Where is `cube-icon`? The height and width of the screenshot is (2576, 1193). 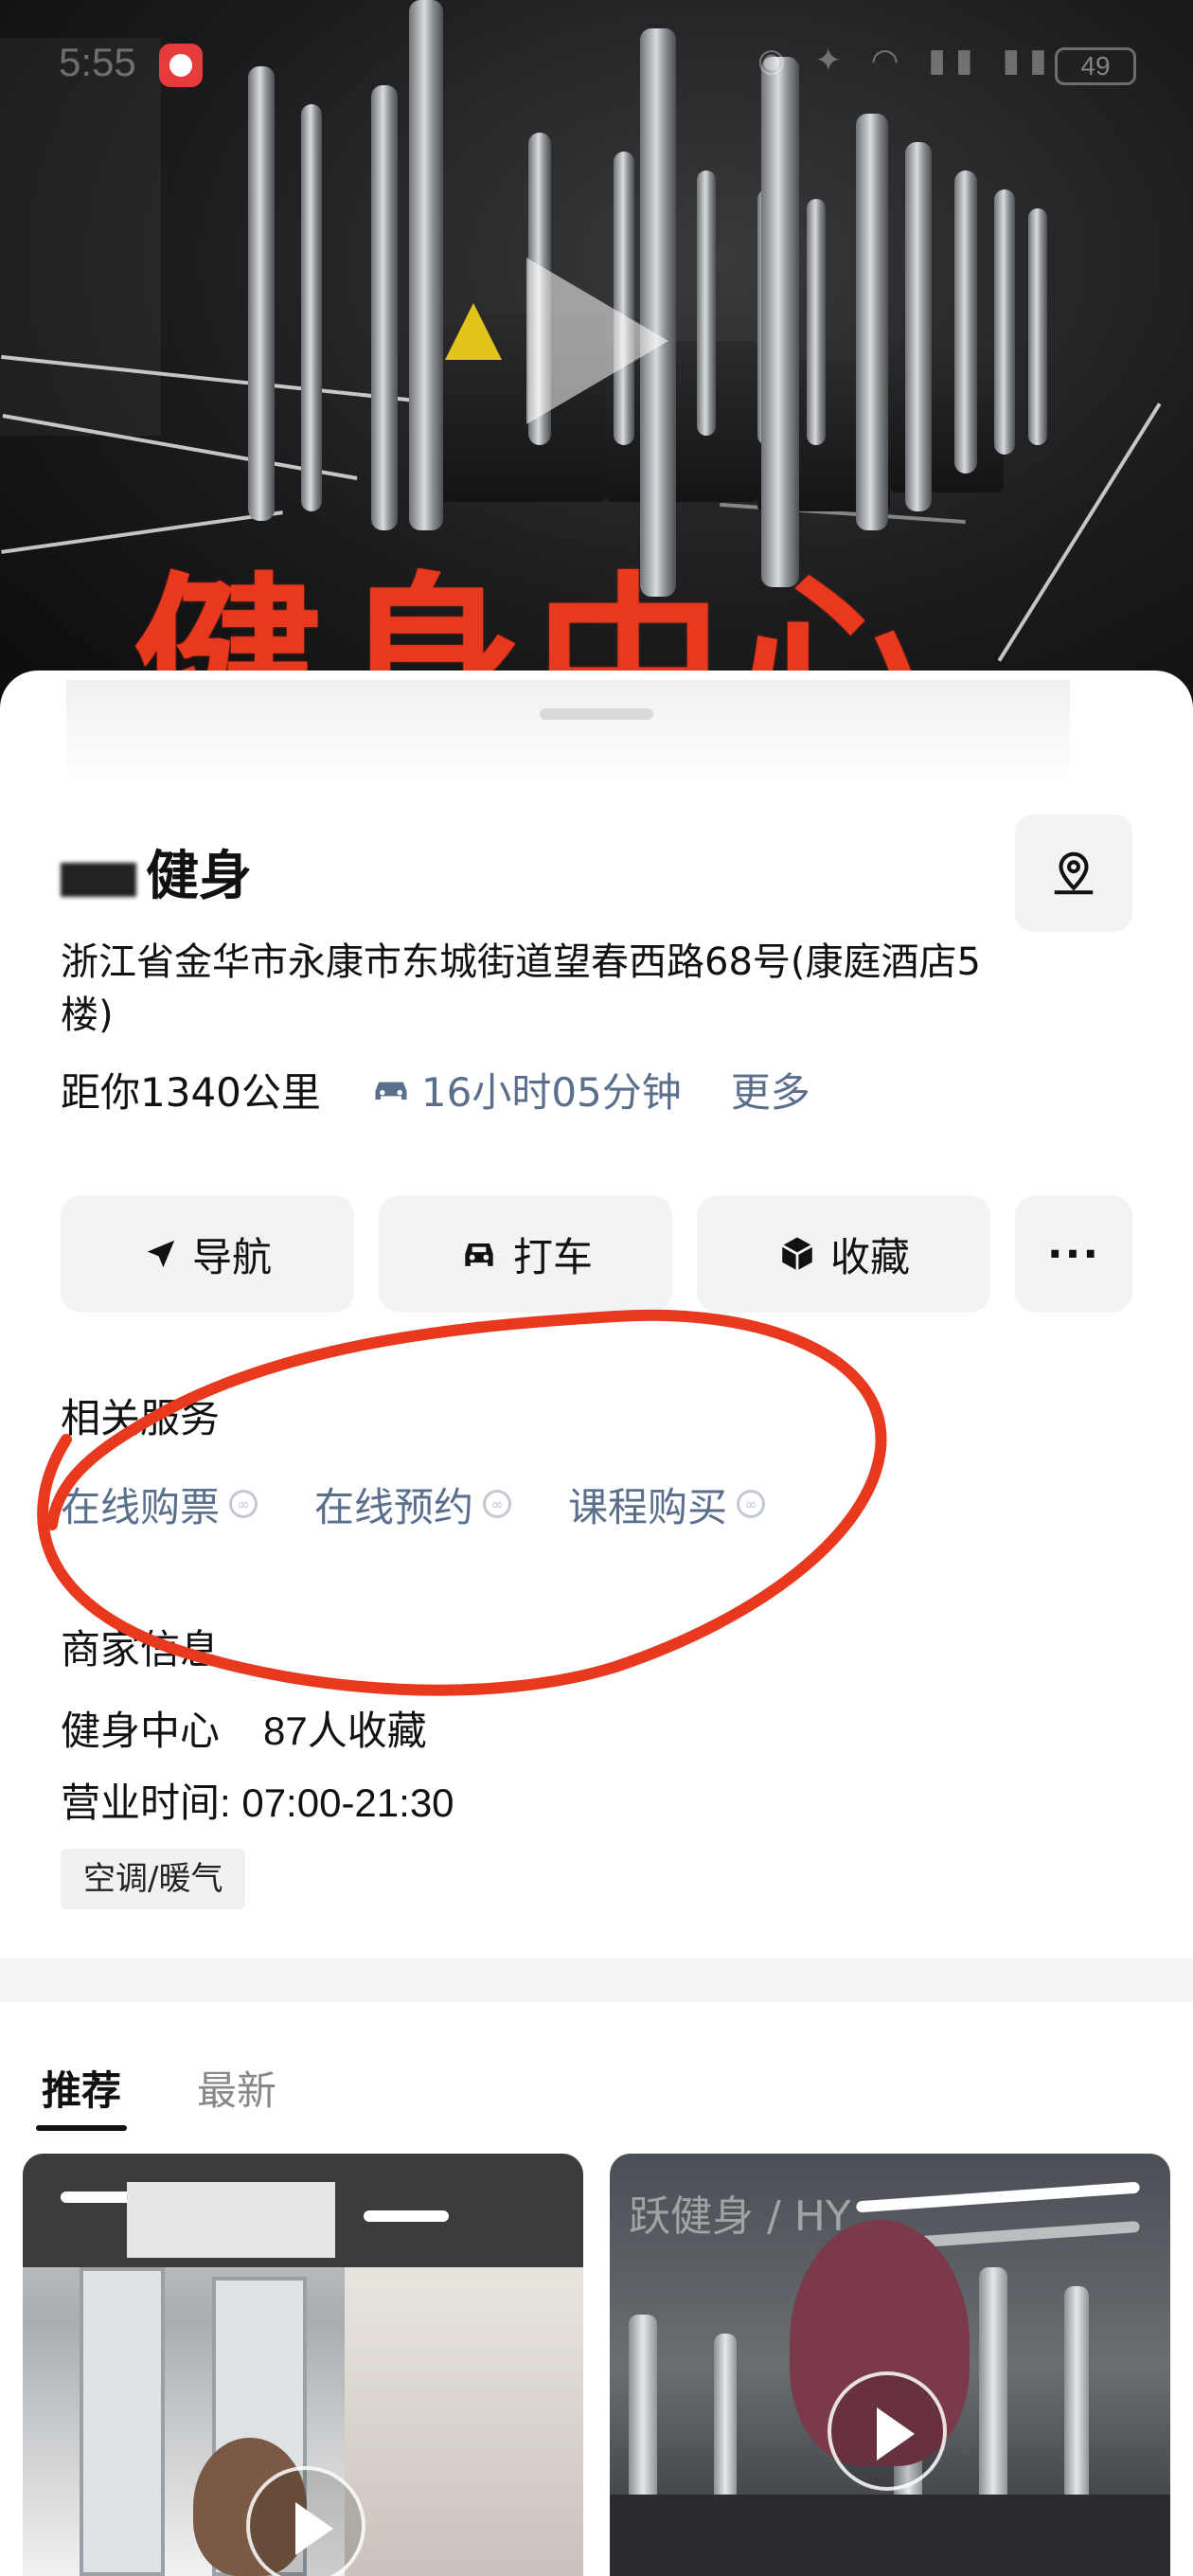
cube-icon is located at coordinates (797, 1254).